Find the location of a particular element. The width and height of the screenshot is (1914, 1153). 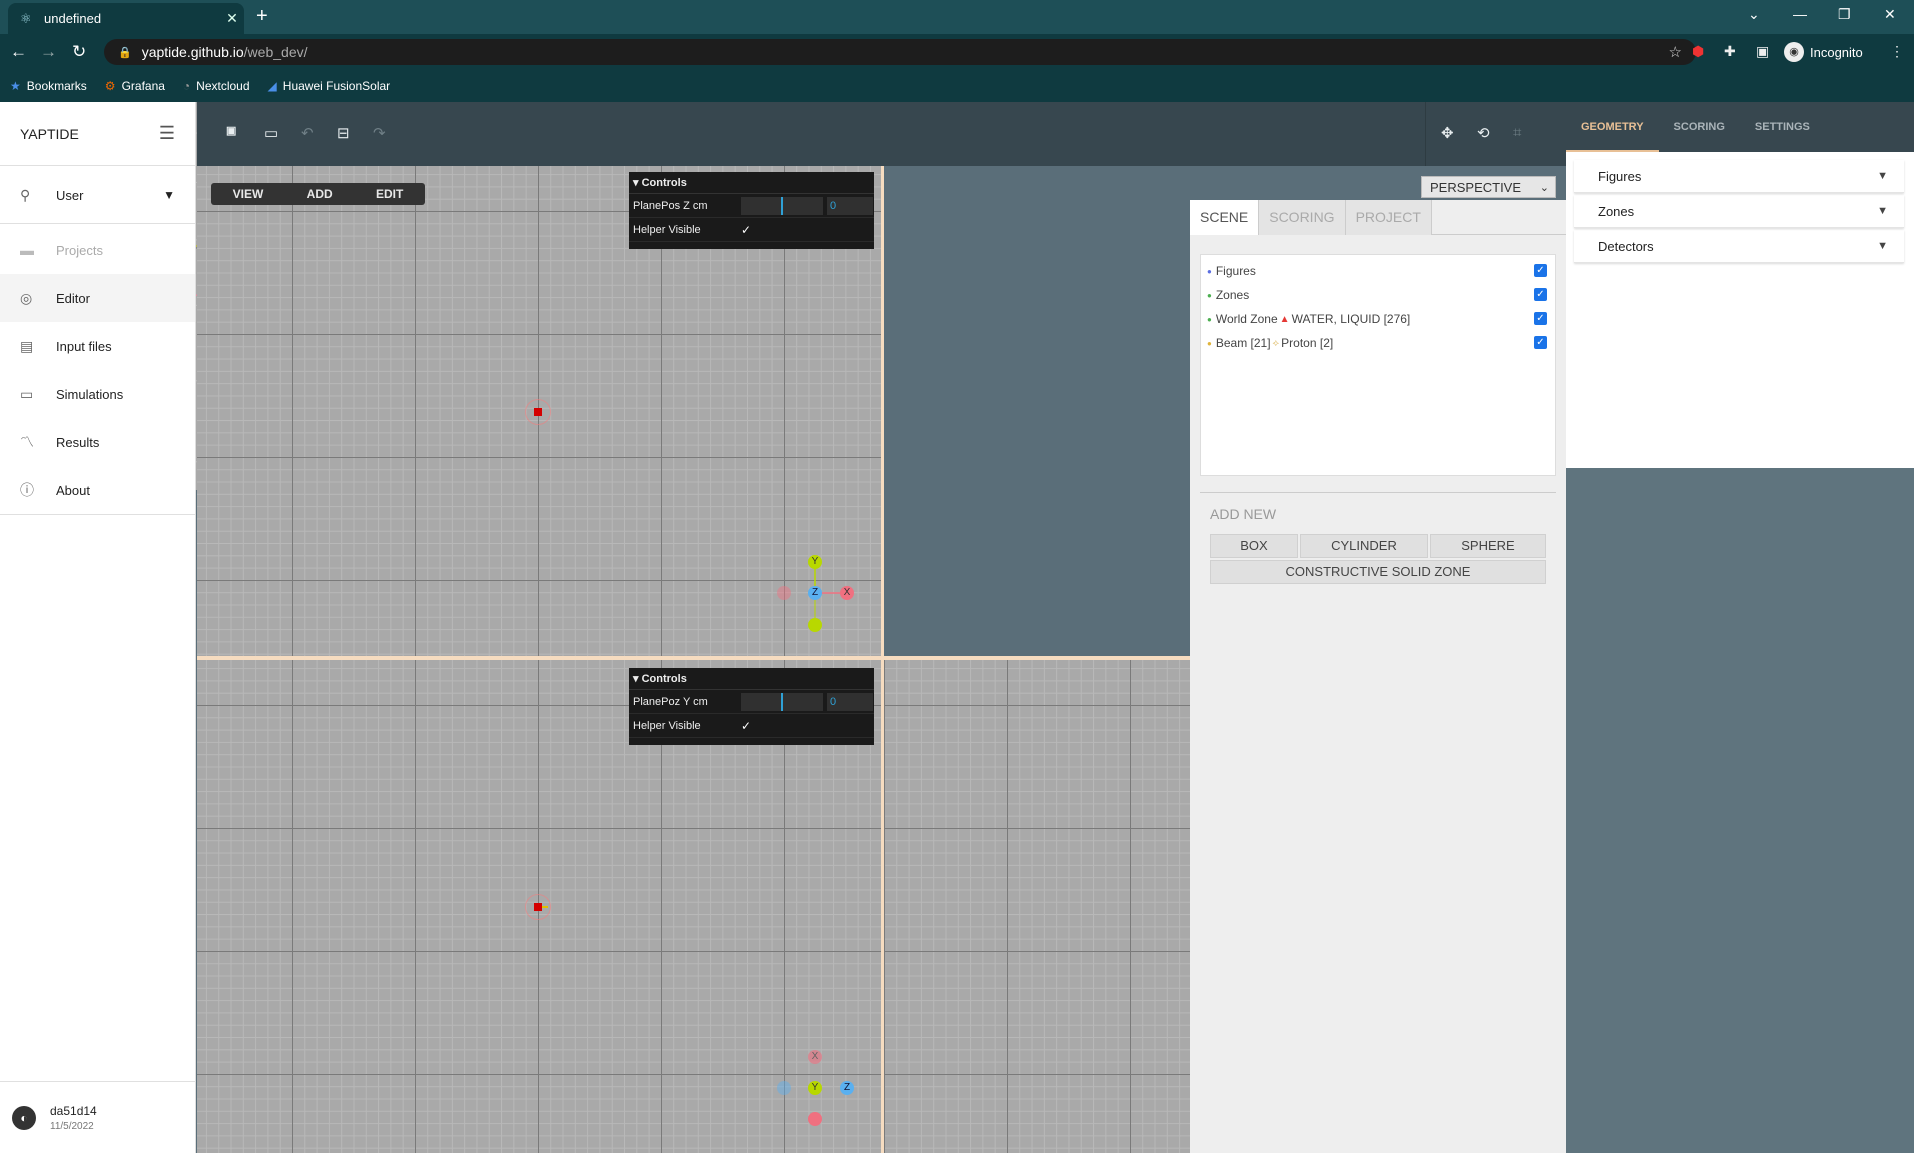

nav-item-about: ⓘ About is located at coordinates (97, 490).